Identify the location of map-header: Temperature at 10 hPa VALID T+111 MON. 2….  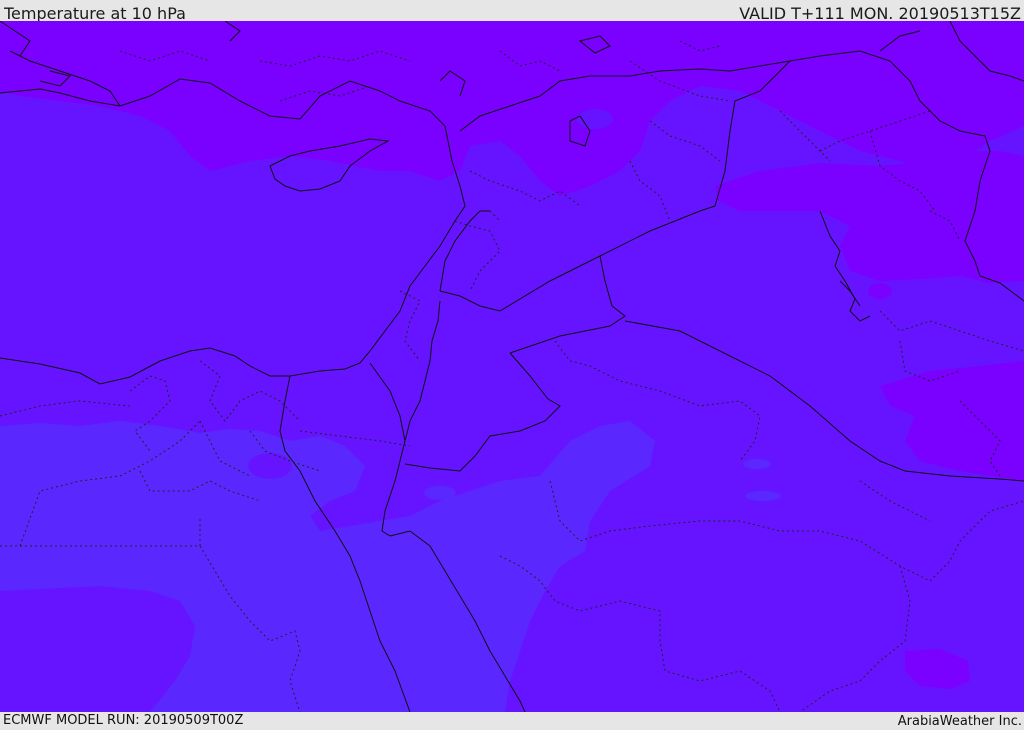
(512, 11).